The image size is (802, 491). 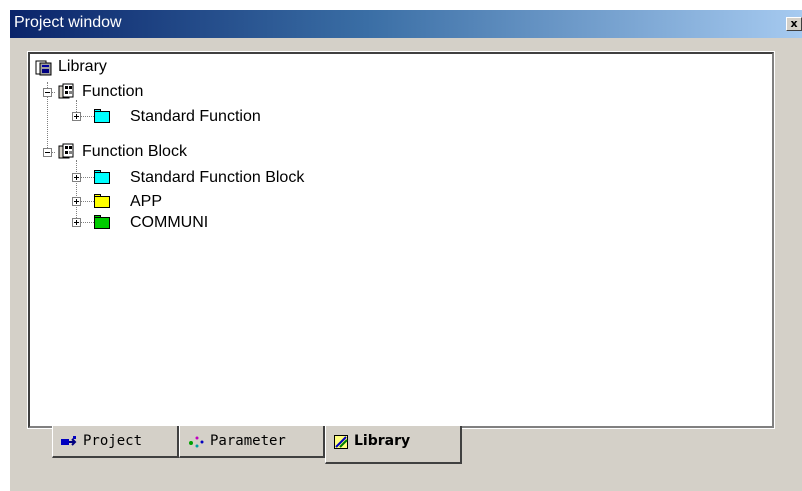 I want to click on close-icon: x, so click(x=794, y=23).